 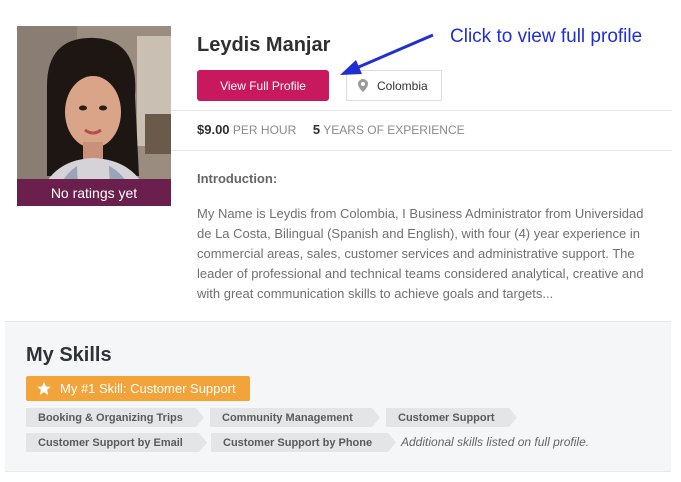 I want to click on divider-middle, so click(x=421, y=150).